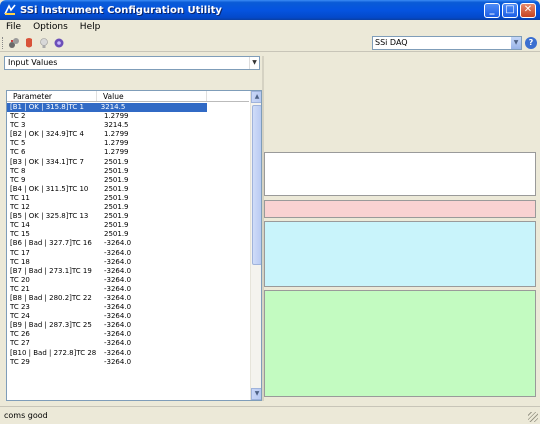 This screenshot has height=424, width=540. Describe the element at coordinates (51, 270) in the screenshot. I see `parameter-cell: [B7 | Bad | 273.1]TC 19` at that location.